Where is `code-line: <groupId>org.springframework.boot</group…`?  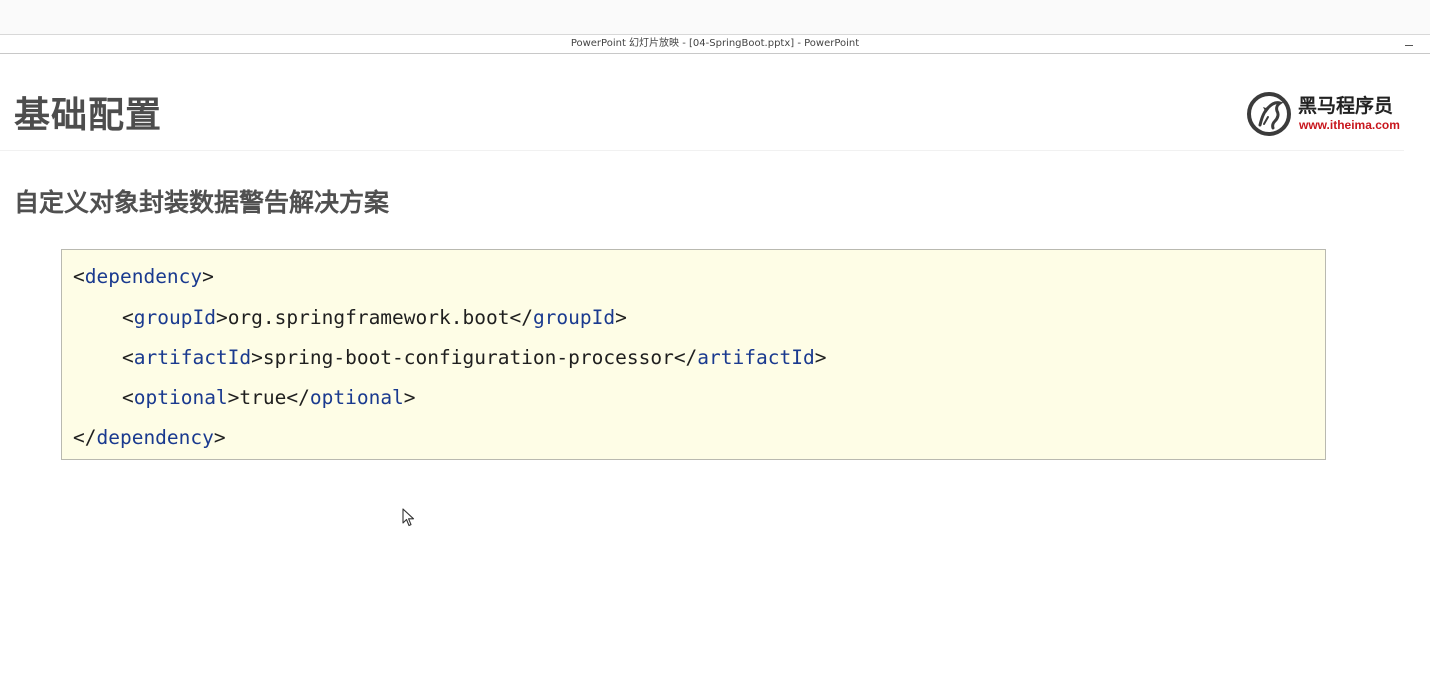 code-line: <groupId>org.springframework.boot</group… is located at coordinates (374, 318).